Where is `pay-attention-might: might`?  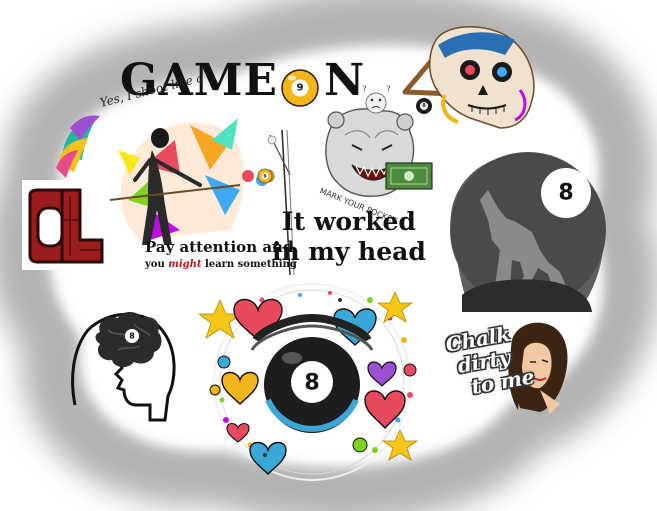 pay-attention-might: might is located at coordinates (185, 264).